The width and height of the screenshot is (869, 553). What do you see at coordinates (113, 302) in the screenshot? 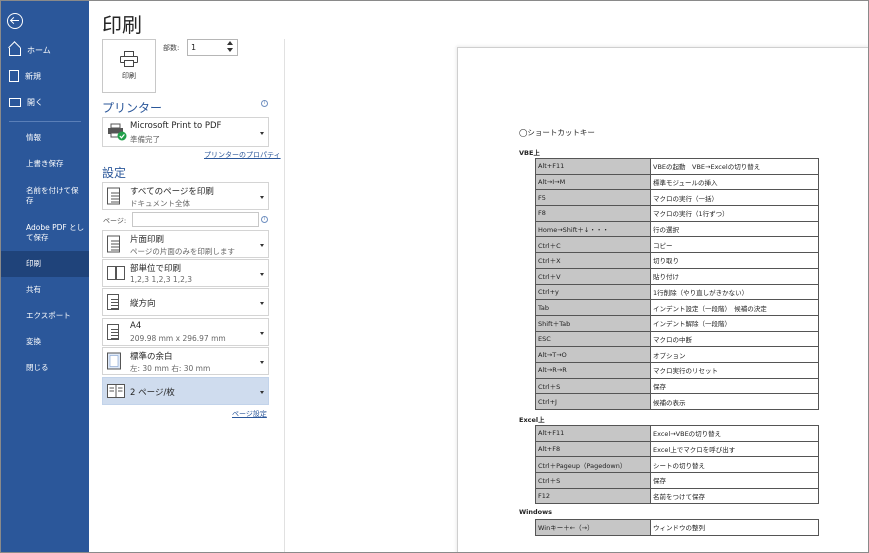
I see `portrait-orientation-icon` at bounding box center [113, 302].